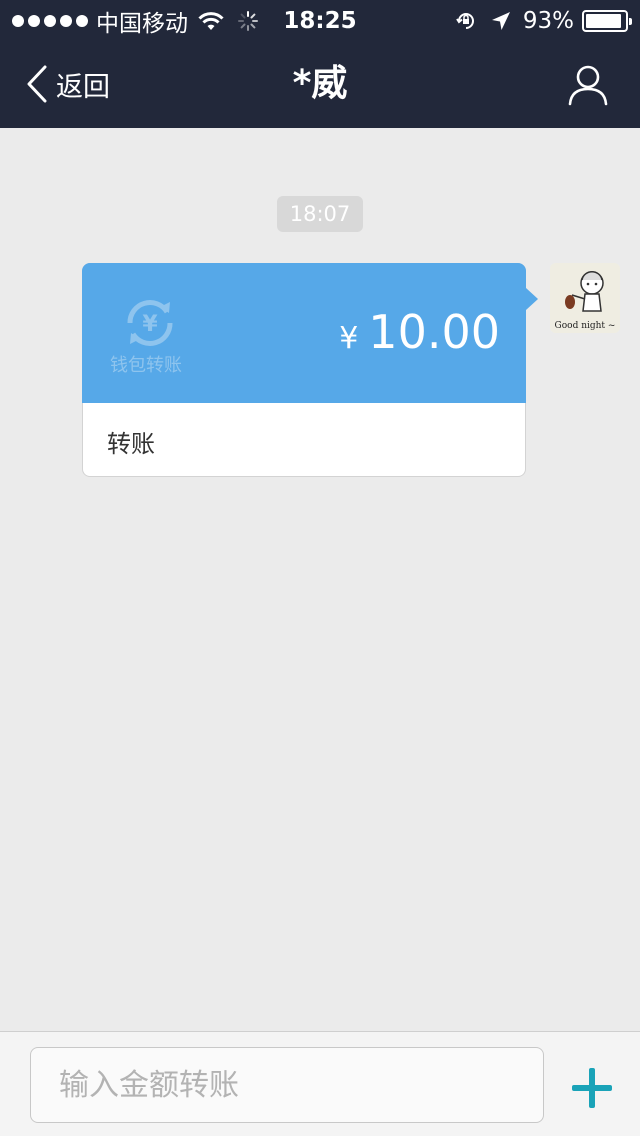  I want to click on rotation-lock-icon, so click(465, 21).